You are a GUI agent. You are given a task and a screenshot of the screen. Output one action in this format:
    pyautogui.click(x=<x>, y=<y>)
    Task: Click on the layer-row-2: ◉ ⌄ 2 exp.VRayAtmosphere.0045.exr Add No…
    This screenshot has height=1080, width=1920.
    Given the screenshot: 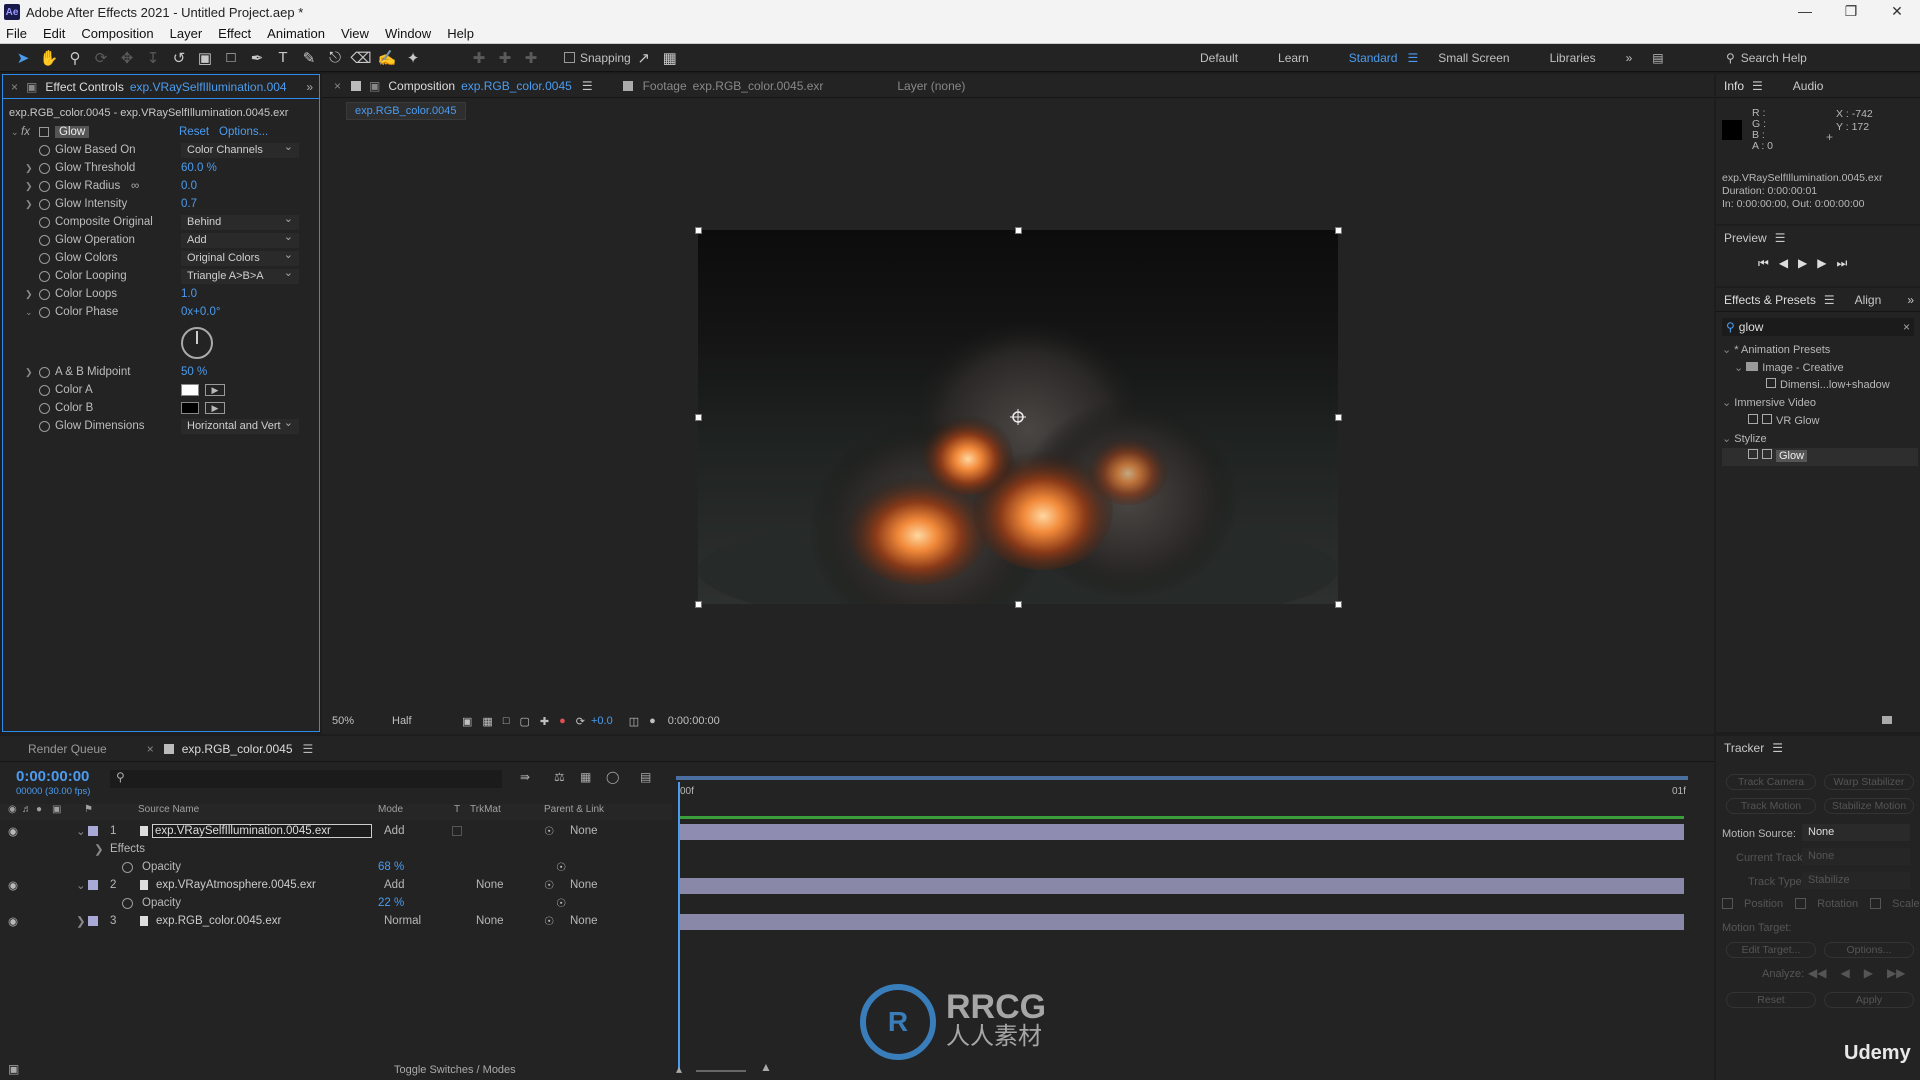 What is the action you would take?
    pyautogui.click(x=336, y=885)
    